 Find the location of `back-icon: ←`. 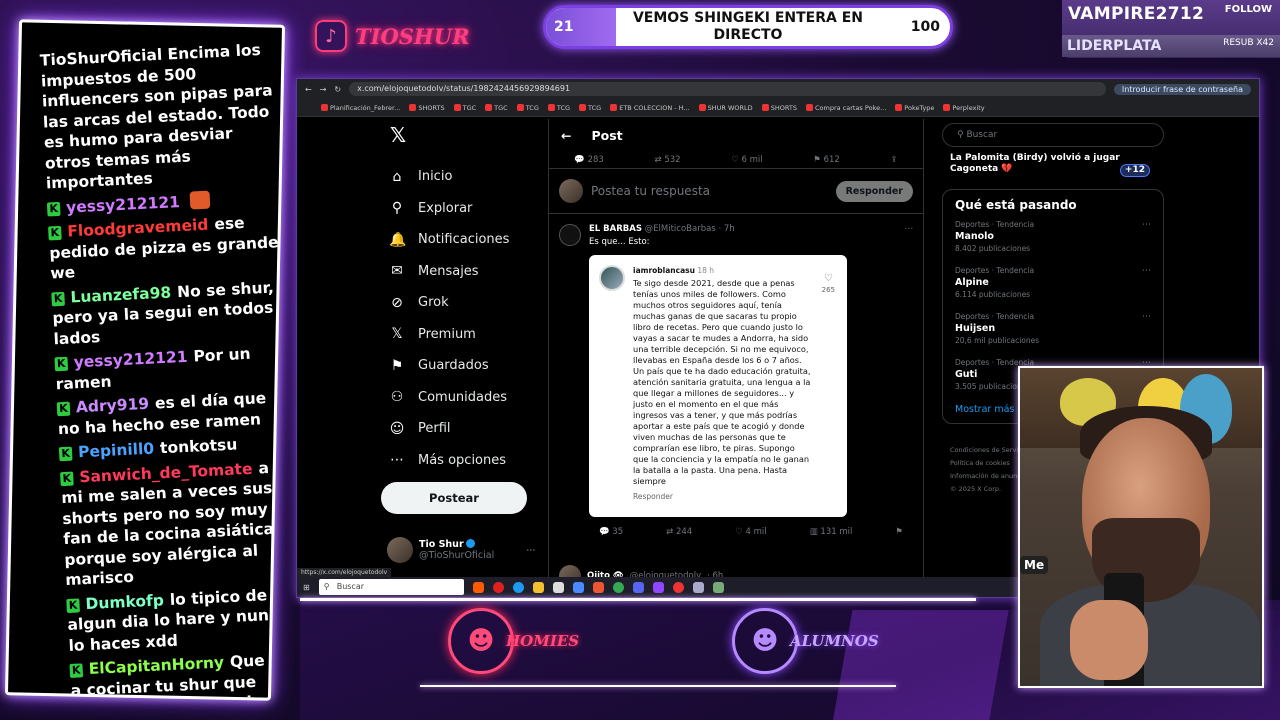

back-icon: ← is located at coordinates (308, 89).